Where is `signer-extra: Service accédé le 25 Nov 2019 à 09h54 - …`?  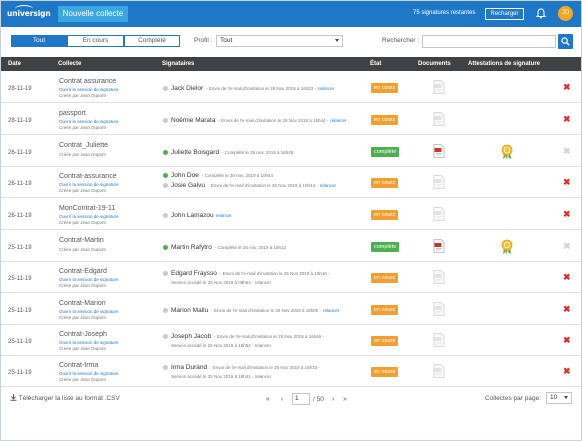
signer-extra: Service accédé le 25 Nov 2019 à 09h54 - … is located at coordinates (221, 282).